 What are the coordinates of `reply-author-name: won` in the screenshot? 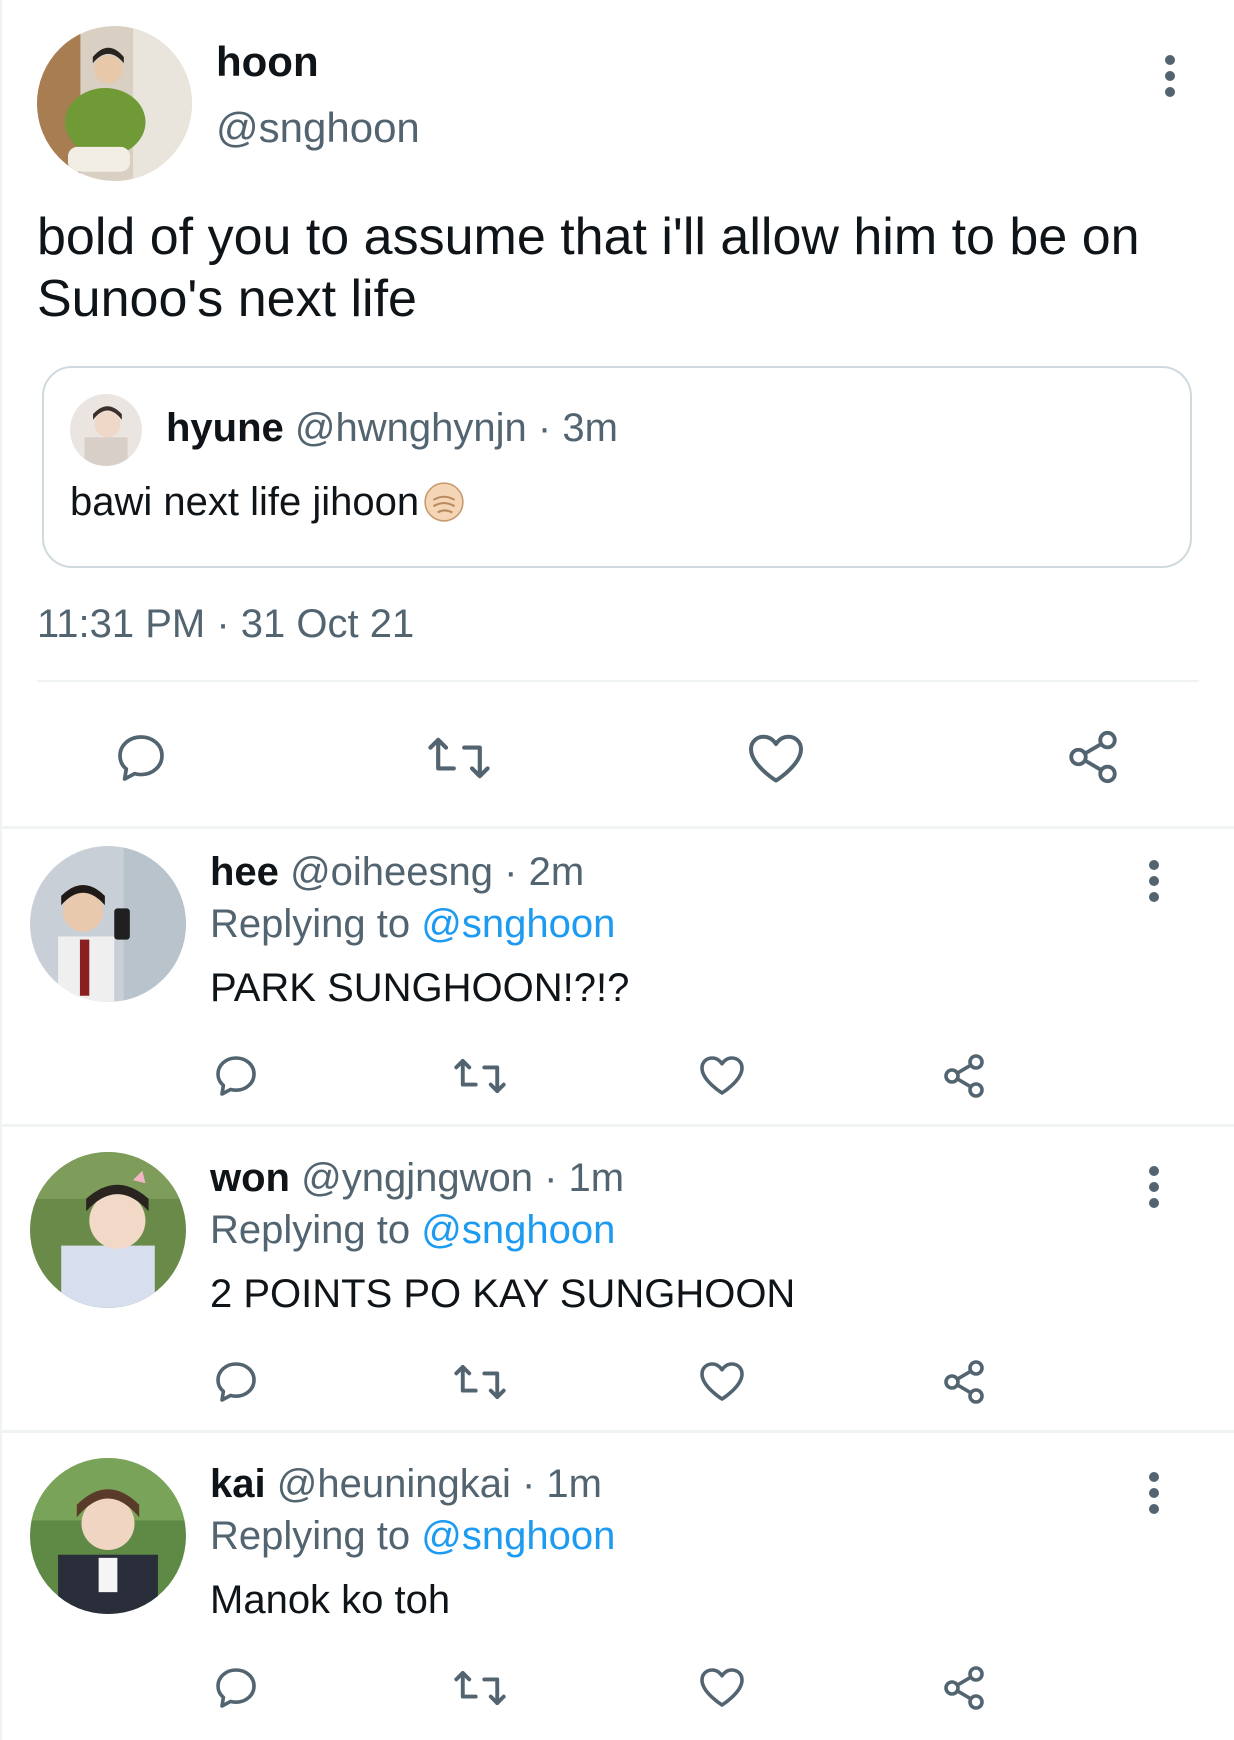 It's located at (250, 1178).